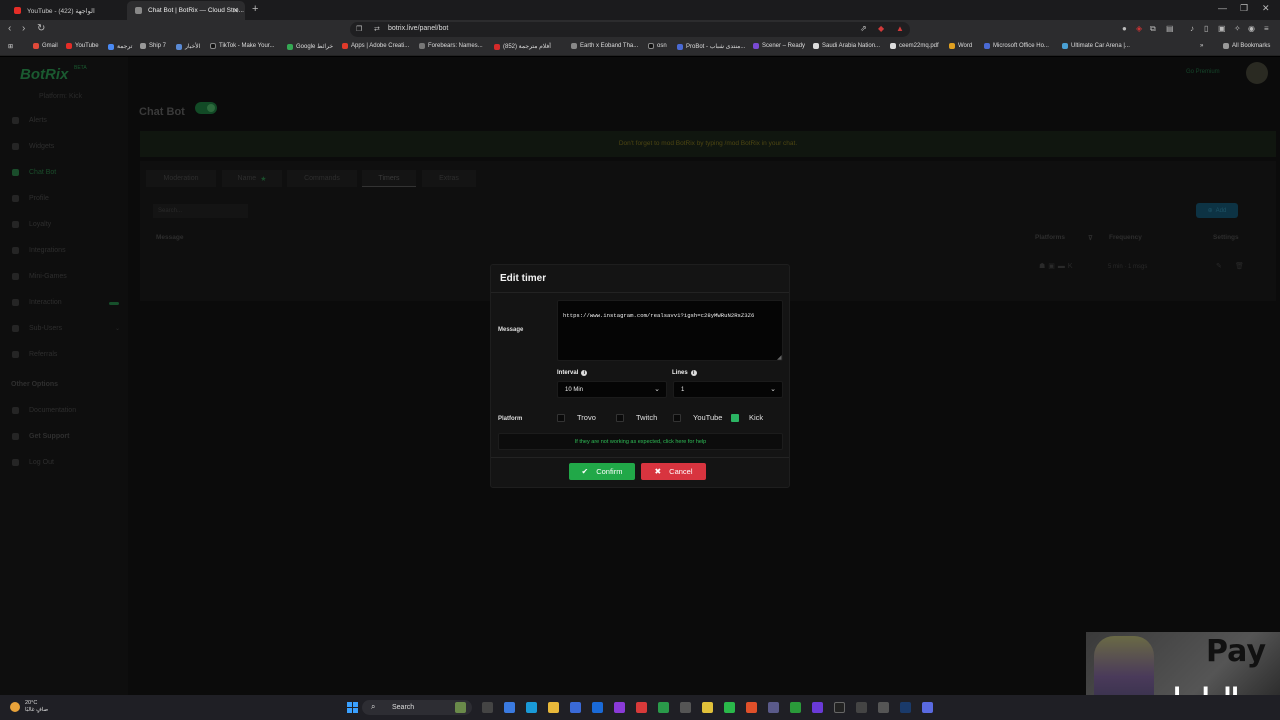 The width and height of the screenshot is (1280, 720). I want to click on sidebar-item-chat-bot: Chat Bot, so click(34, 172).